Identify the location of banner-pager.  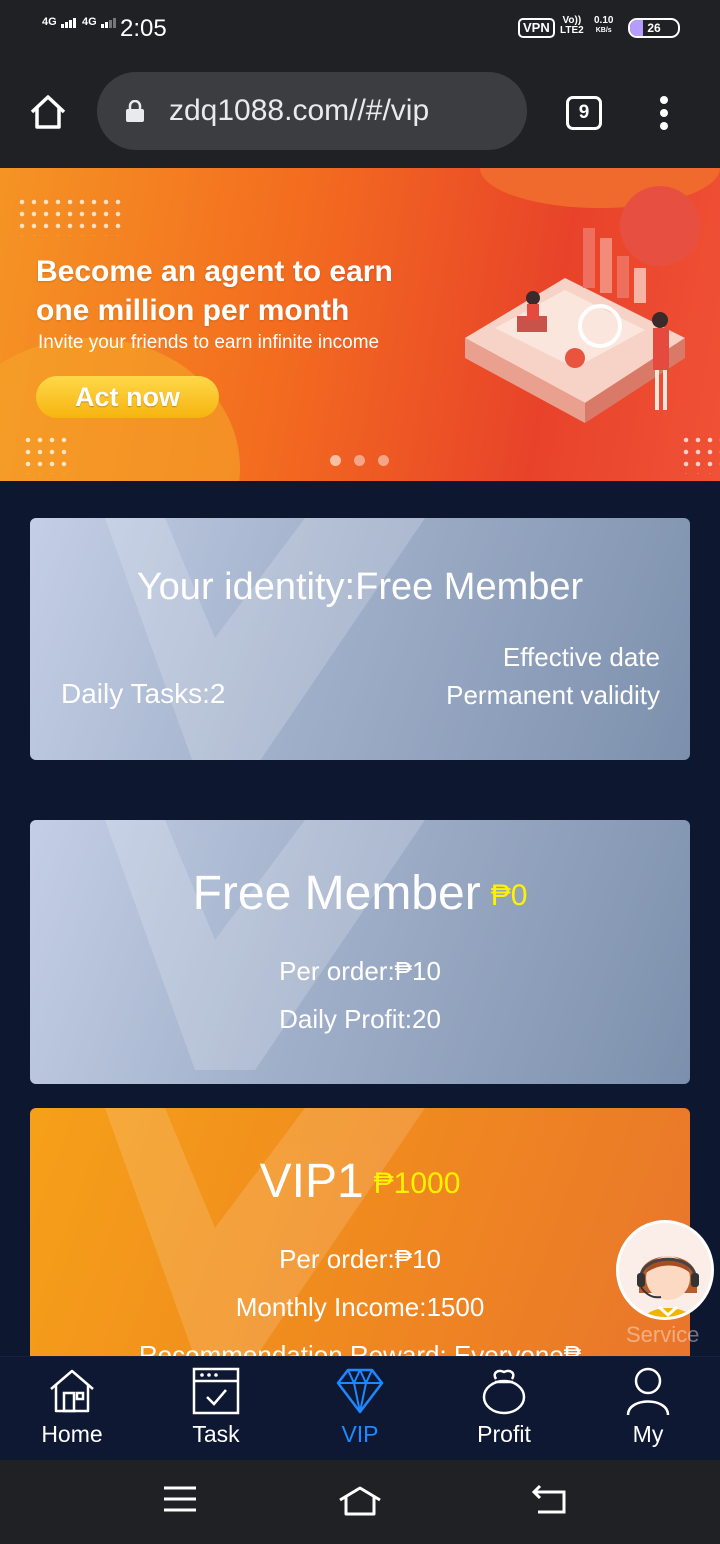
(366, 462).